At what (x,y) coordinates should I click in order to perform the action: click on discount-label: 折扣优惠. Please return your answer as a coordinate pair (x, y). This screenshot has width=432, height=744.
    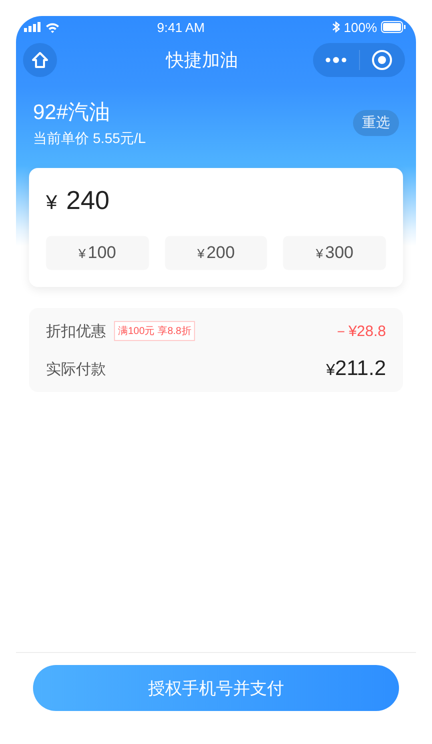
    Looking at the image, I should click on (76, 331).